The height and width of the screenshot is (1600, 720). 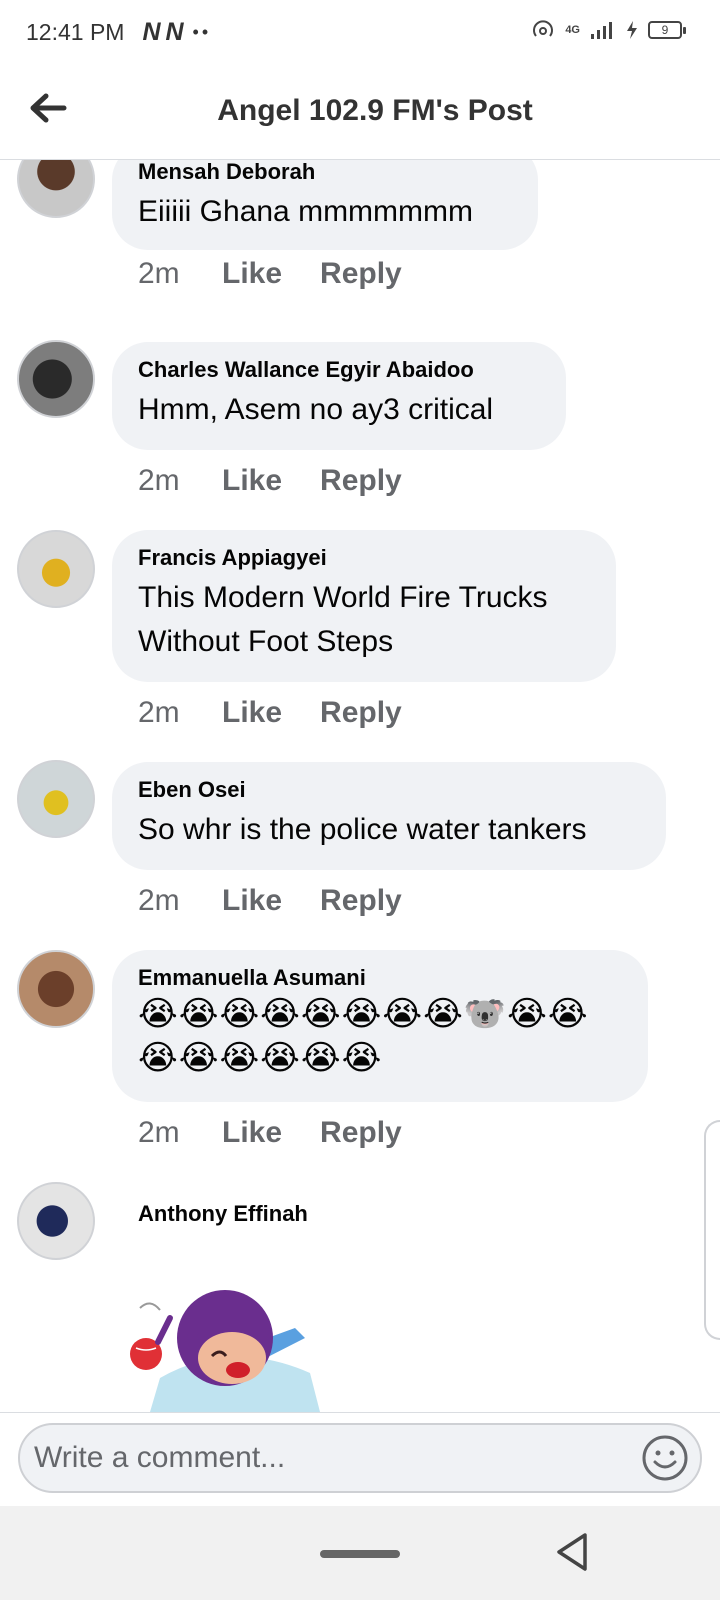 I want to click on comment-author: Mensah Deborah, so click(x=325, y=173).